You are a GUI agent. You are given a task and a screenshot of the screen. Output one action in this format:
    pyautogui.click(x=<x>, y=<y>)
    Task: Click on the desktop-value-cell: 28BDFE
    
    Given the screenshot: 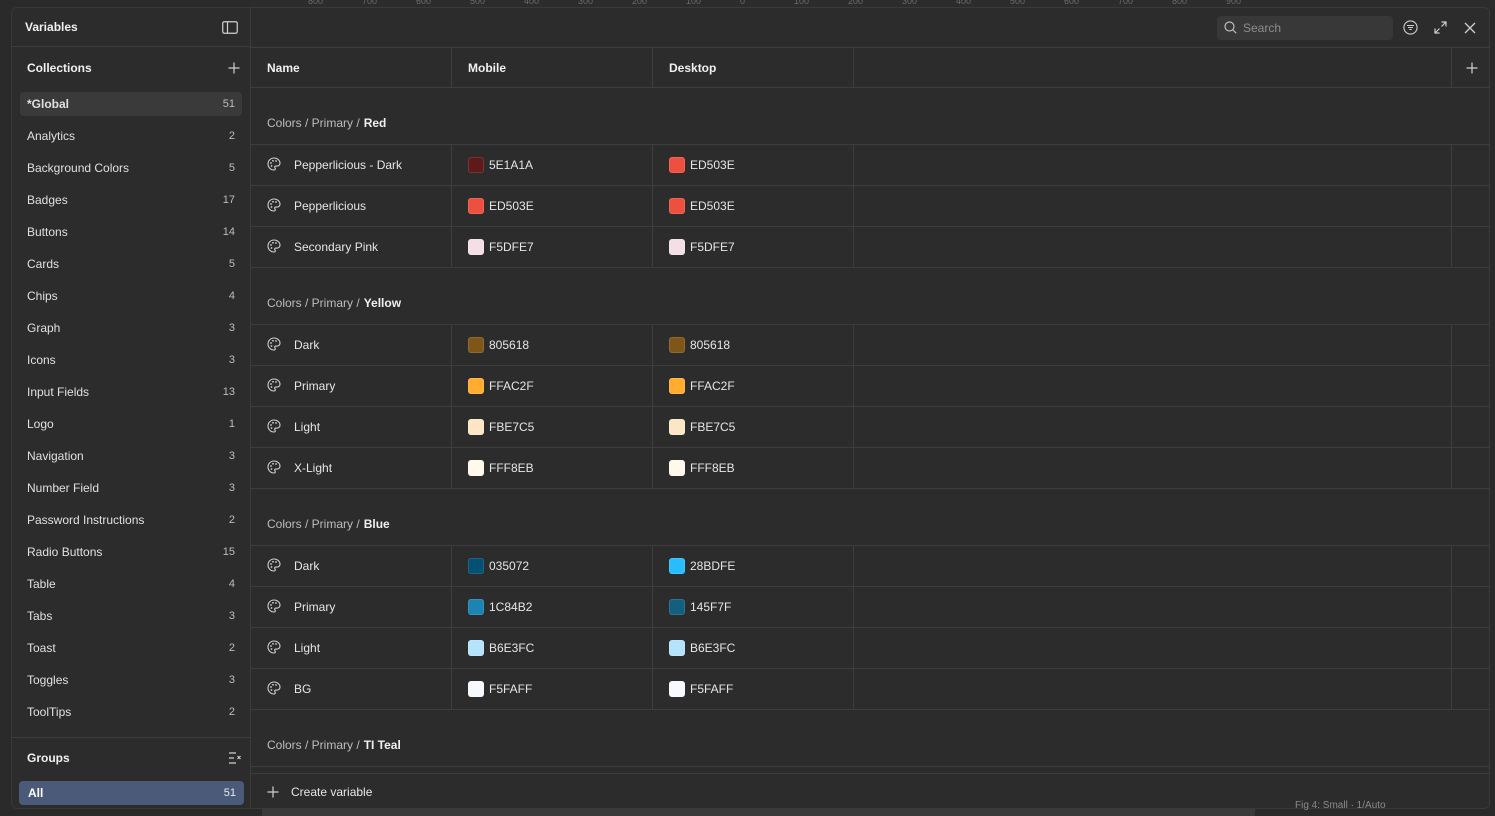 What is the action you would take?
    pyautogui.click(x=753, y=566)
    